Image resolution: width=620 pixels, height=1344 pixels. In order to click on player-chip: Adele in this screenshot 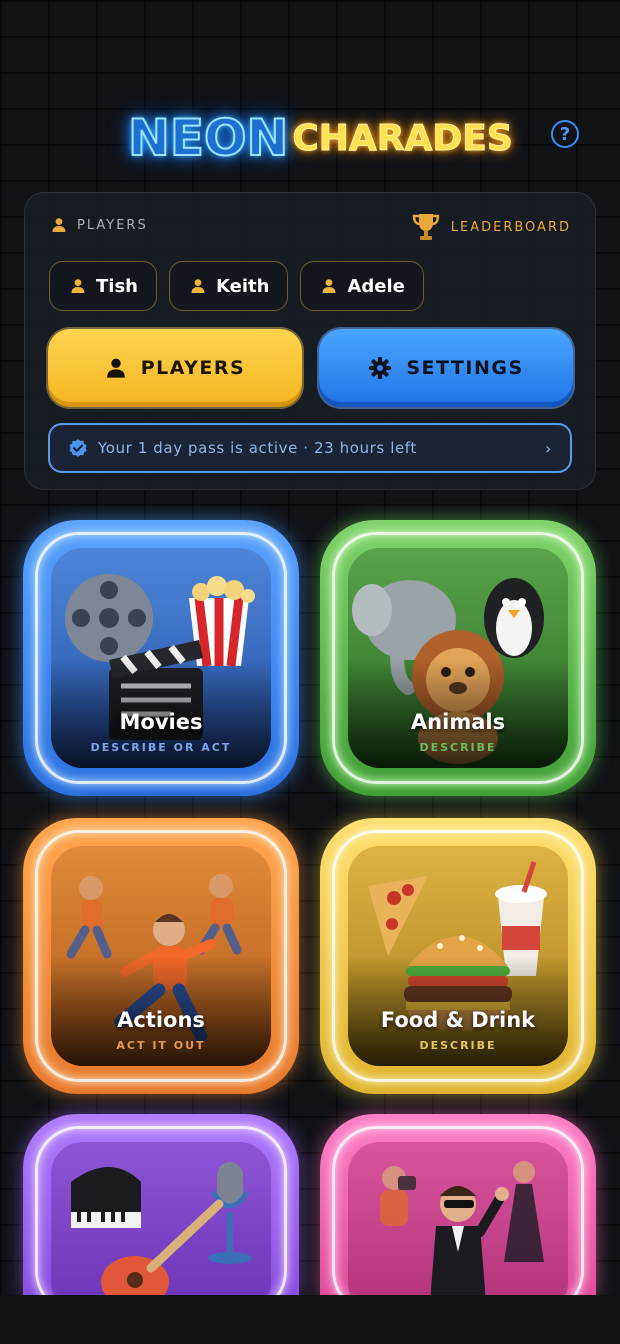, I will do `click(362, 286)`.